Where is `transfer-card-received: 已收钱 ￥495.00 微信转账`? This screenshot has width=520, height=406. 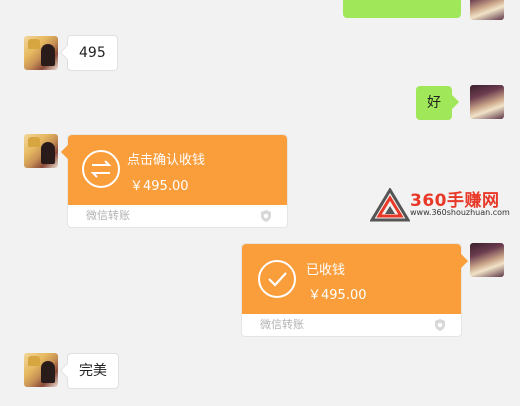
transfer-card-received: 已收钱 ￥495.00 微信转账 is located at coordinates (351, 290).